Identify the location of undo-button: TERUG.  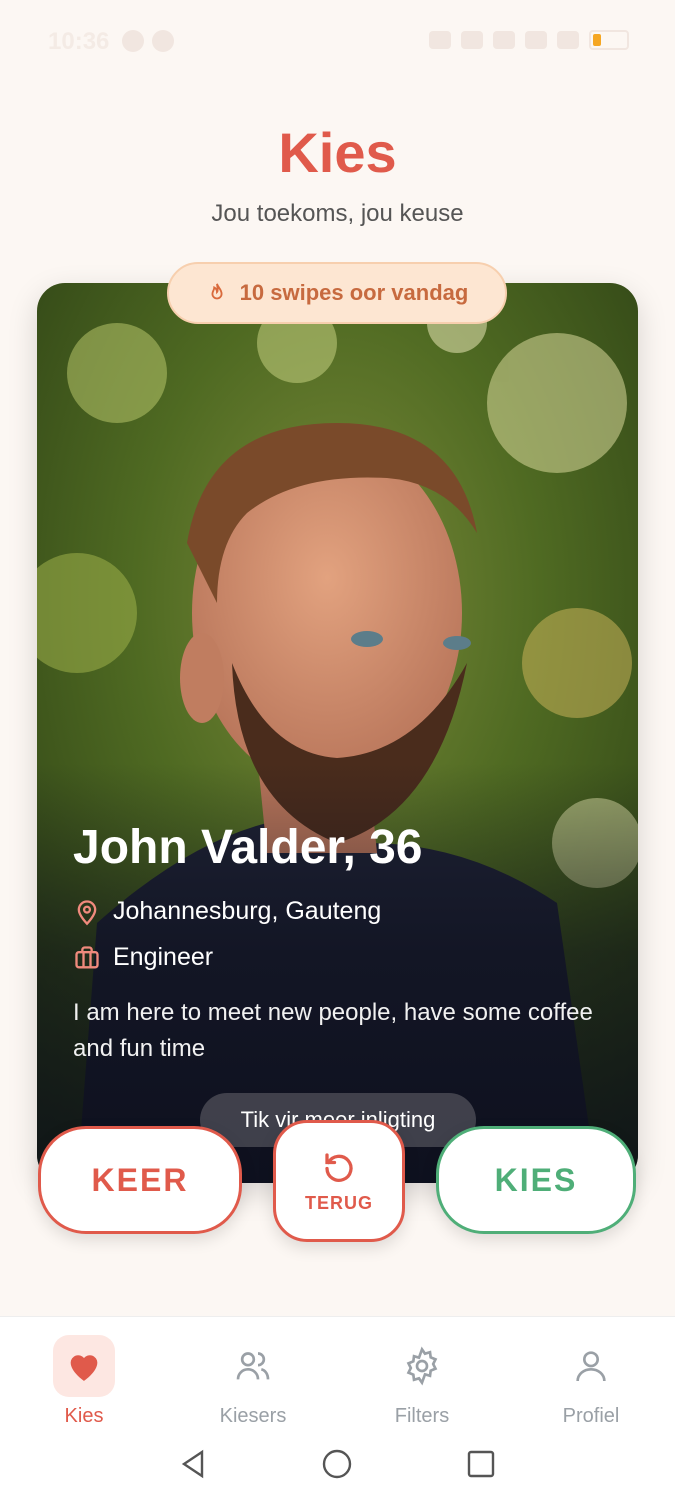
(339, 1181).